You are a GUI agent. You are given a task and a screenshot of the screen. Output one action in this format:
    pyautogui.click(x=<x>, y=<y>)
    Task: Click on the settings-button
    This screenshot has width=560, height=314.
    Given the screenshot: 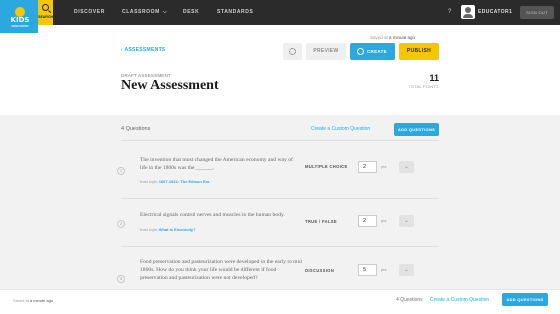 What is the action you would take?
    pyautogui.click(x=292, y=51)
    